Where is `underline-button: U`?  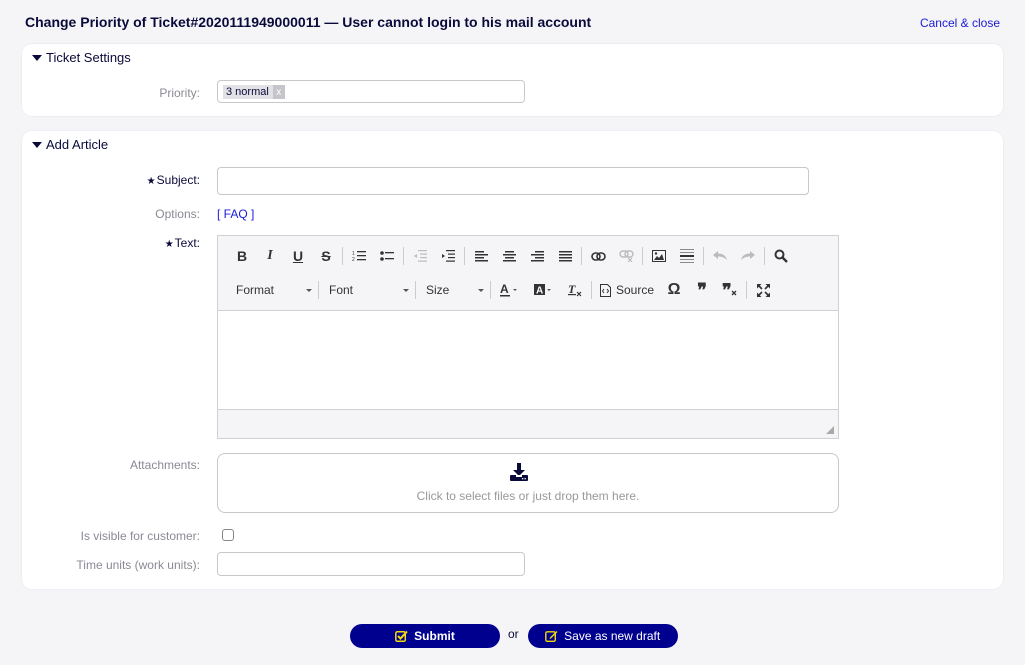
underline-button: U is located at coordinates (298, 256).